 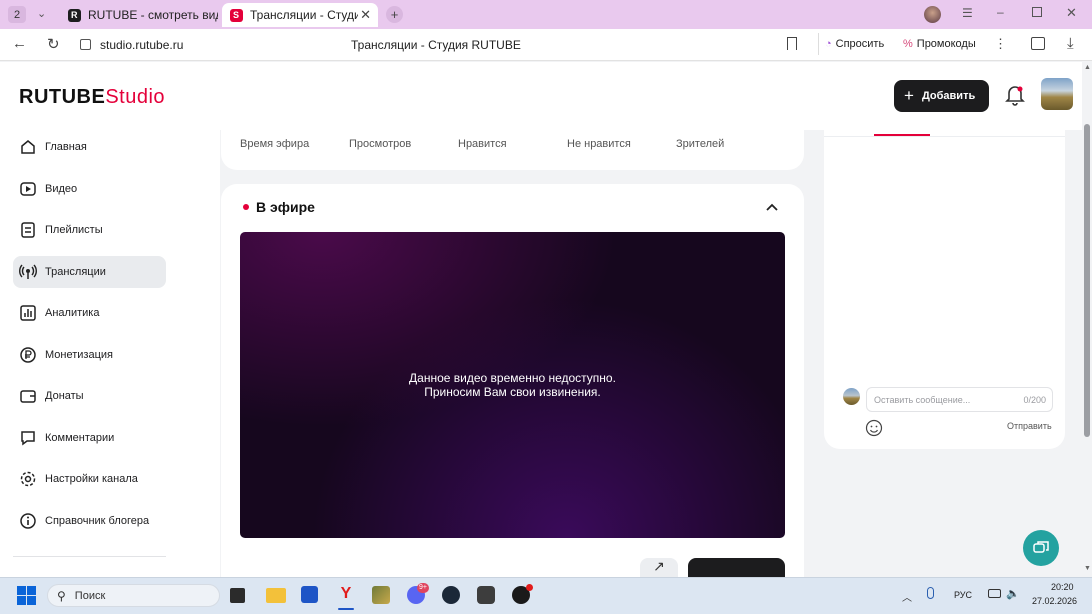 I want to click on home-icon, so click(x=28, y=147).